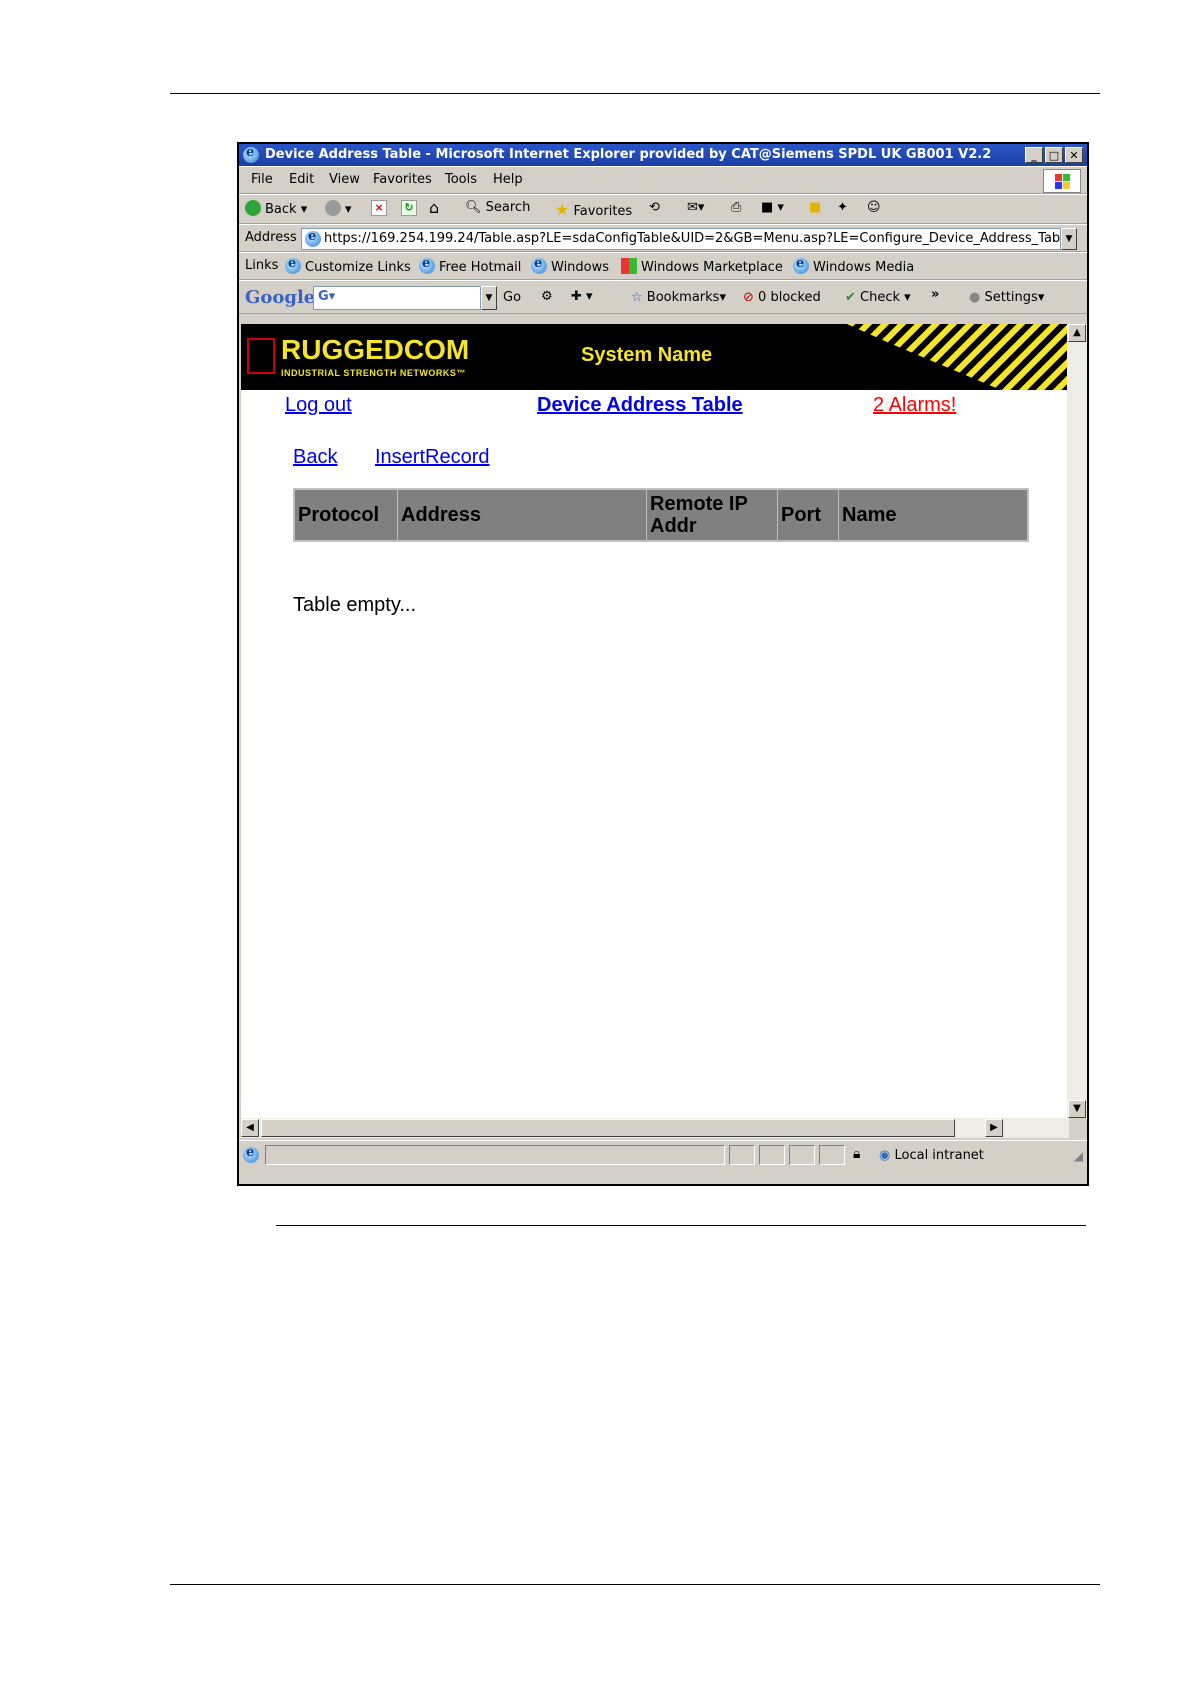 This screenshot has height=1684, width=1190. Describe the element at coordinates (608, 1128) in the screenshot. I see `horizontal-scroll-thumb` at that location.